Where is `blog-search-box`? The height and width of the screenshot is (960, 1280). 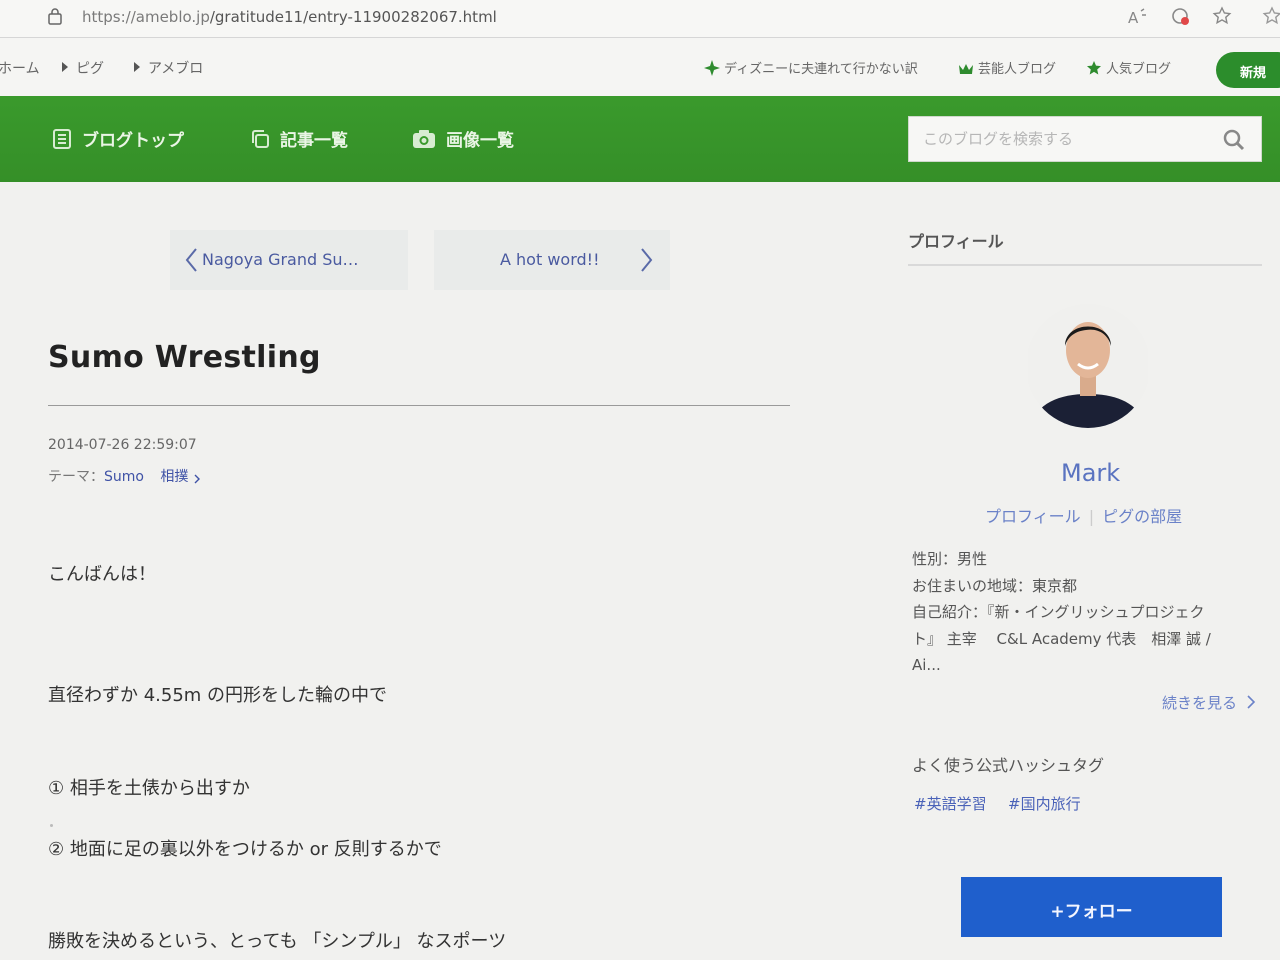 blog-search-box is located at coordinates (1085, 139).